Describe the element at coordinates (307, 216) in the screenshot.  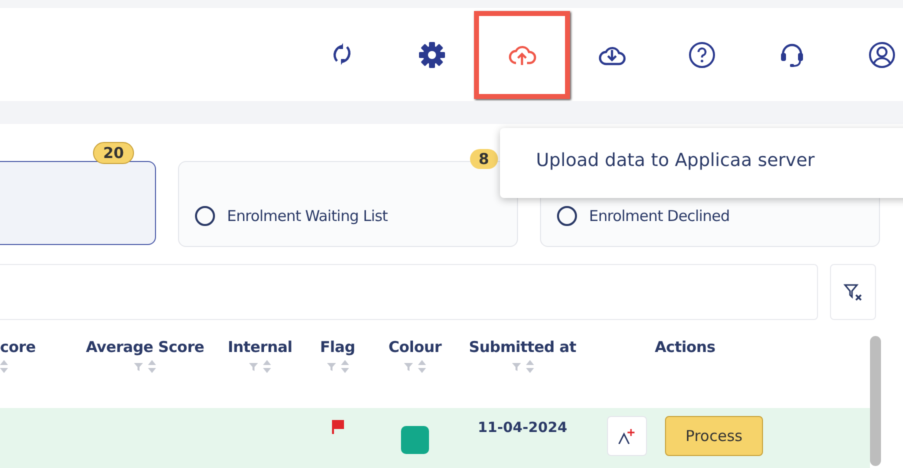
I see `card-label: Enrolment Waiting List` at that location.